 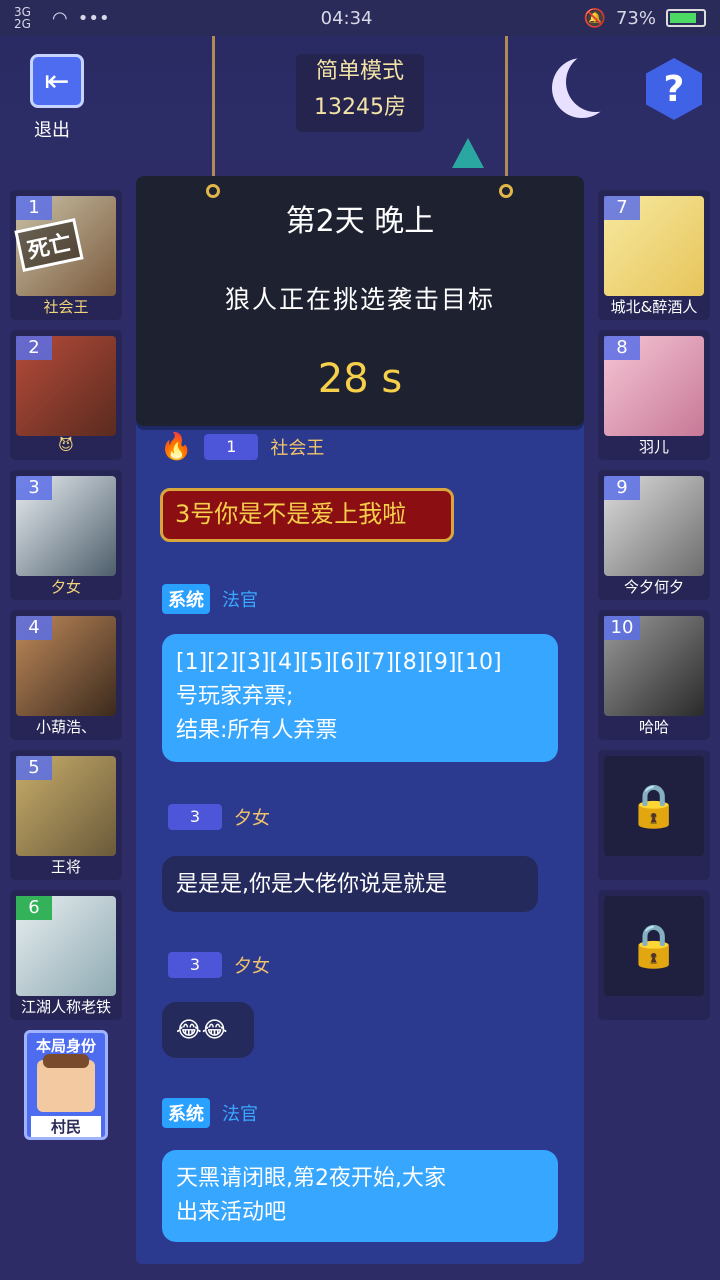 What do you see at coordinates (339, 662) in the screenshot?
I see `message-line: [1][2][3][4][5][6][7][8][9][10]` at bounding box center [339, 662].